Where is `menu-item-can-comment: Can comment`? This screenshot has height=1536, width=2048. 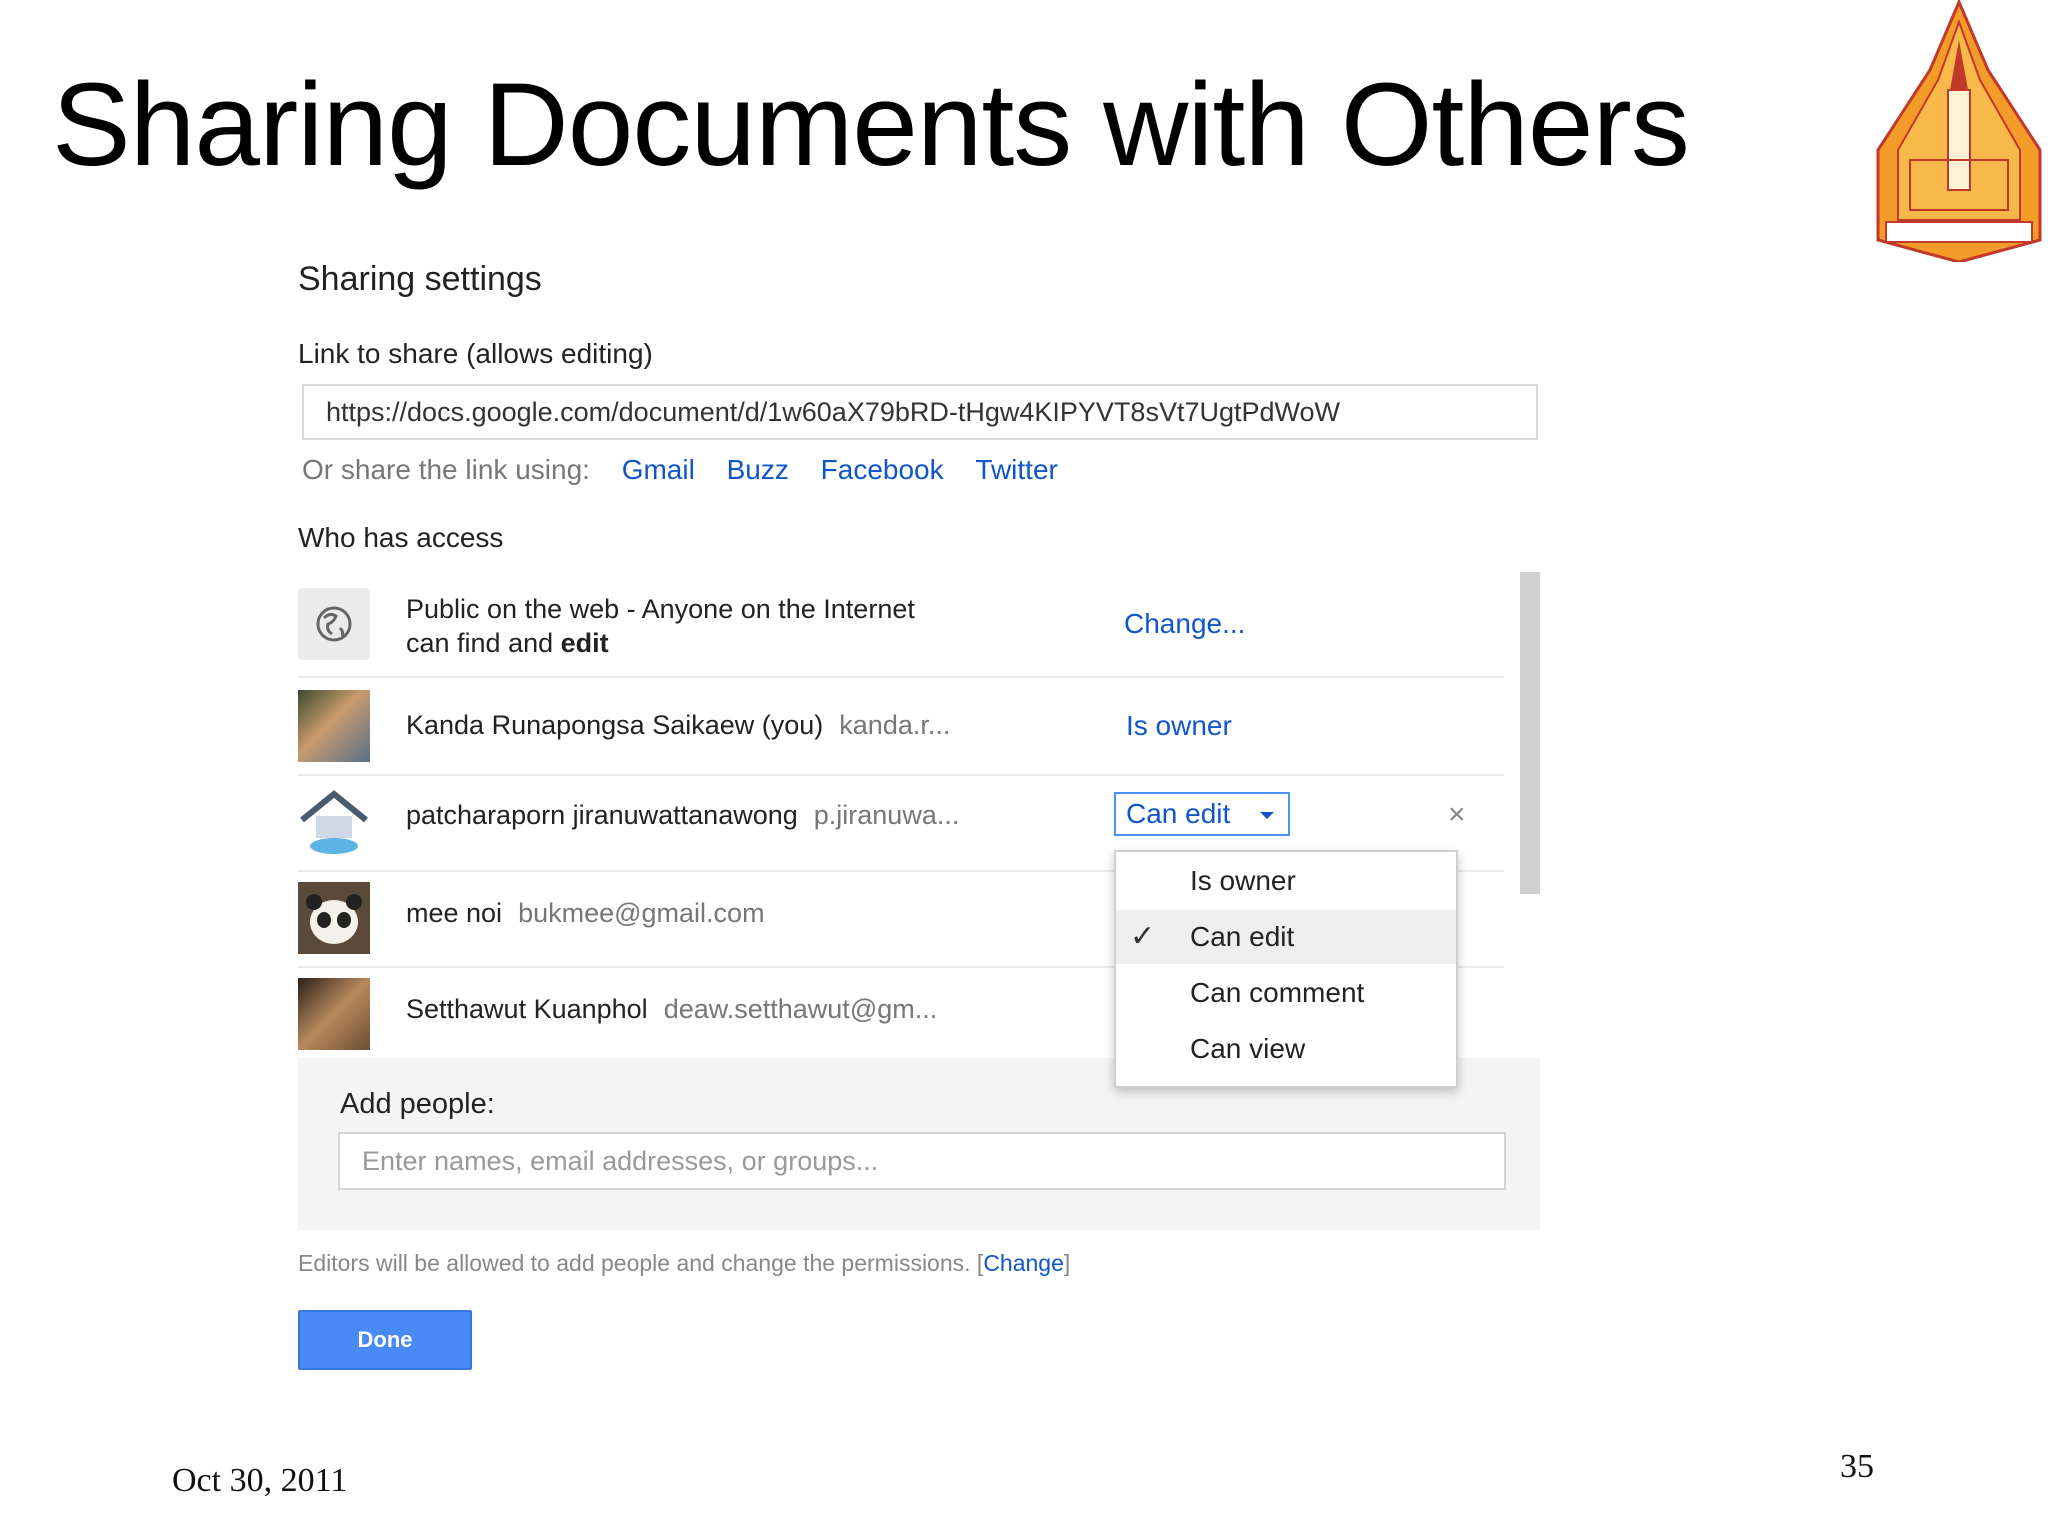 menu-item-can-comment: Can comment is located at coordinates (1286, 993).